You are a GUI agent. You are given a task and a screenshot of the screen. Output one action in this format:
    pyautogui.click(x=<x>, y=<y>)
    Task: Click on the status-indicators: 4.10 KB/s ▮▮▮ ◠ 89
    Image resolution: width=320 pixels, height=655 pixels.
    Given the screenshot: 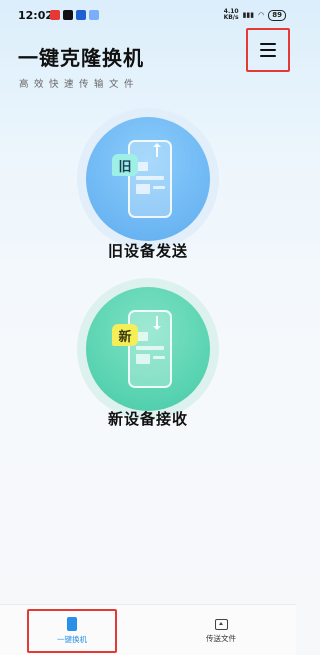 What is the action you would take?
    pyautogui.click(x=255, y=15)
    